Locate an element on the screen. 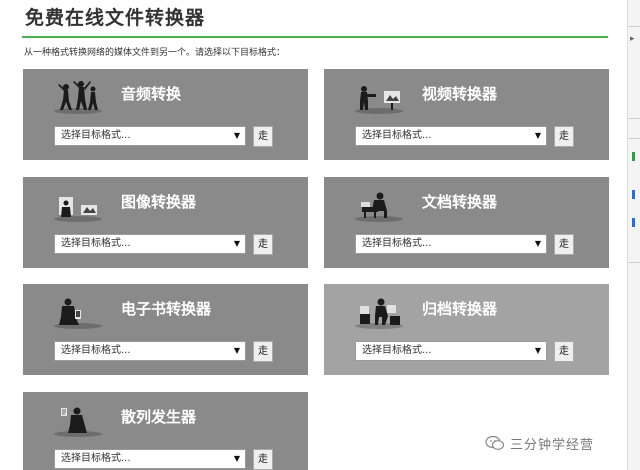  video-camera-icon is located at coordinates (379, 100).